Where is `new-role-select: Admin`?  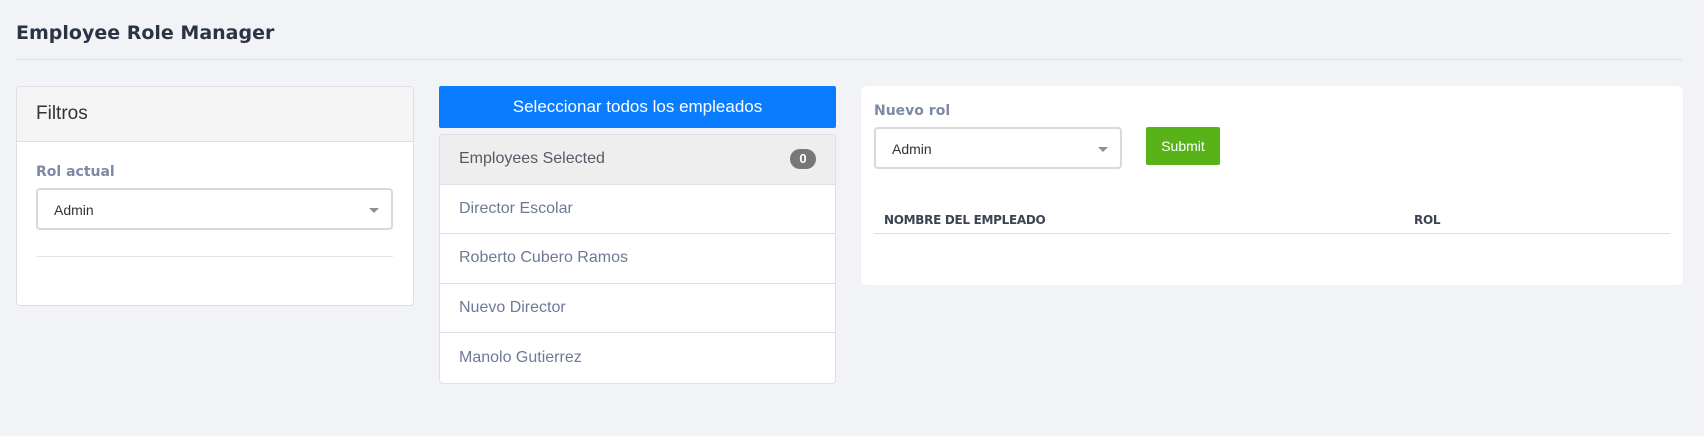
new-role-select: Admin is located at coordinates (998, 148).